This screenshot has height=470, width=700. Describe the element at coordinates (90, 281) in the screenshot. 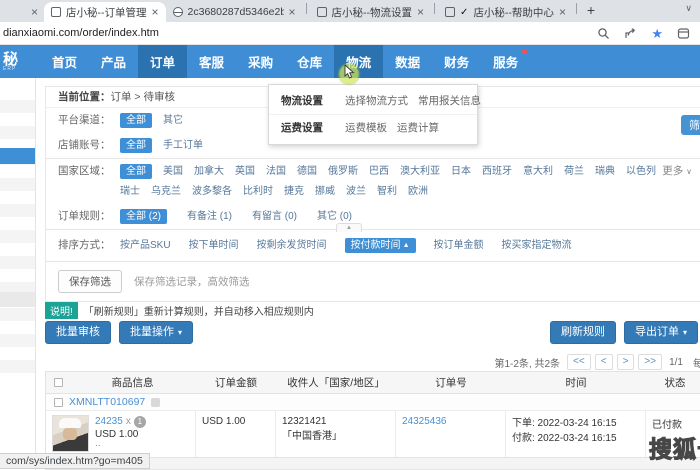

I see `save-filter-button: 保存筛选` at that location.